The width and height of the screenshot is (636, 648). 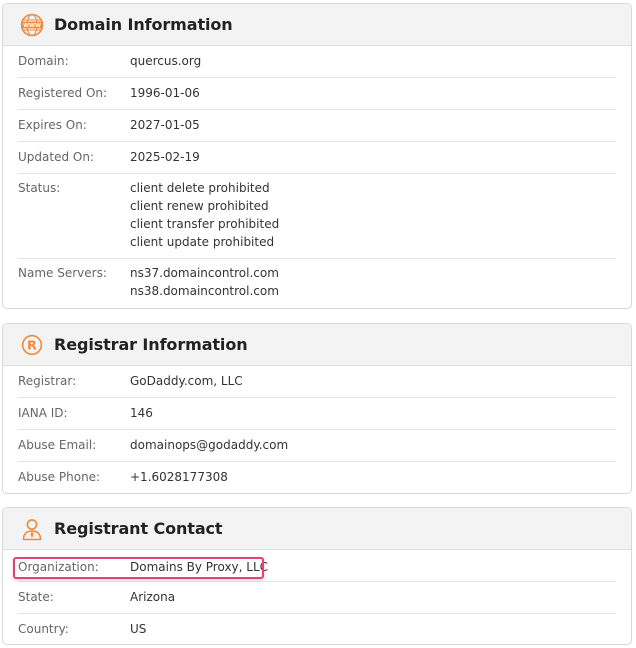 I want to click on name-servers-label: Name Servers:, so click(x=62, y=273).